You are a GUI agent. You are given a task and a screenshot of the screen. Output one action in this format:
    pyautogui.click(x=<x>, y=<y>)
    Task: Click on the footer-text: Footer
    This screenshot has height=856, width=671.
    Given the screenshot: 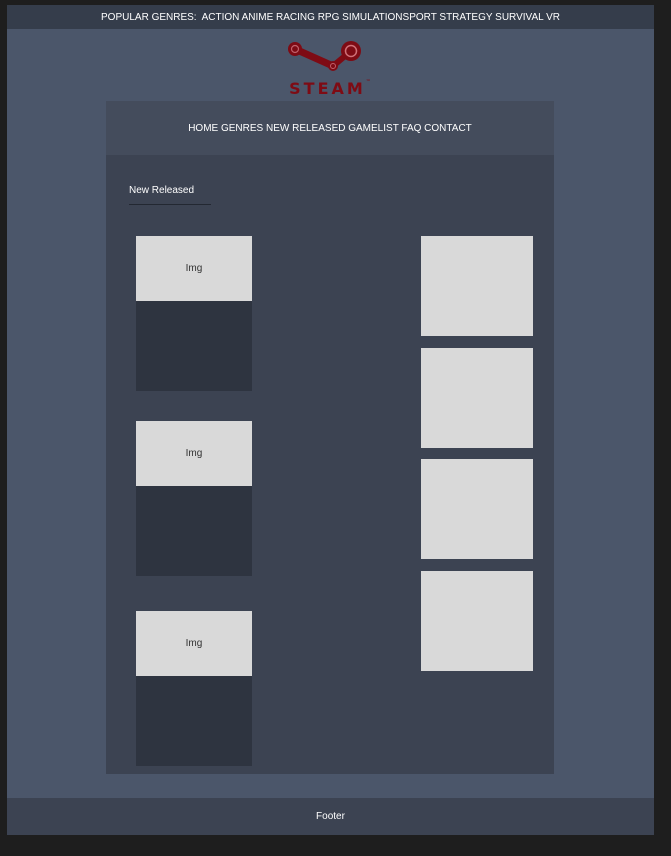 What is the action you would take?
    pyautogui.click(x=330, y=816)
    